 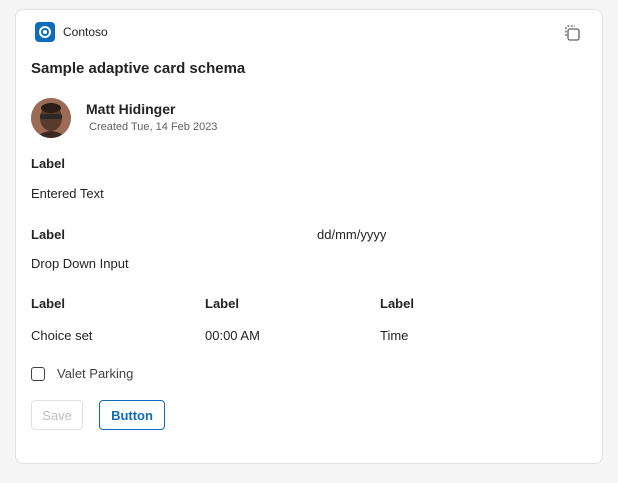 What do you see at coordinates (48, 163) in the screenshot?
I see `text-field-label: Label` at bounding box center [48, 163].